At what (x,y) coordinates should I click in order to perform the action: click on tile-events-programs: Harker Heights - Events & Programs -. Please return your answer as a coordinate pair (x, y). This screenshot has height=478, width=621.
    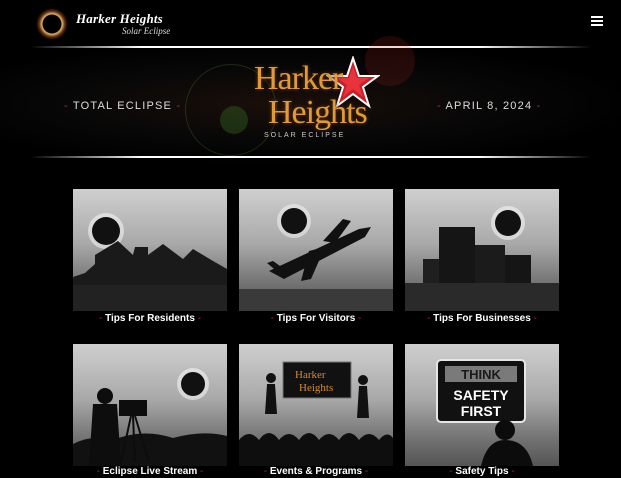
    Looking at the image, I should click on (316, 411).